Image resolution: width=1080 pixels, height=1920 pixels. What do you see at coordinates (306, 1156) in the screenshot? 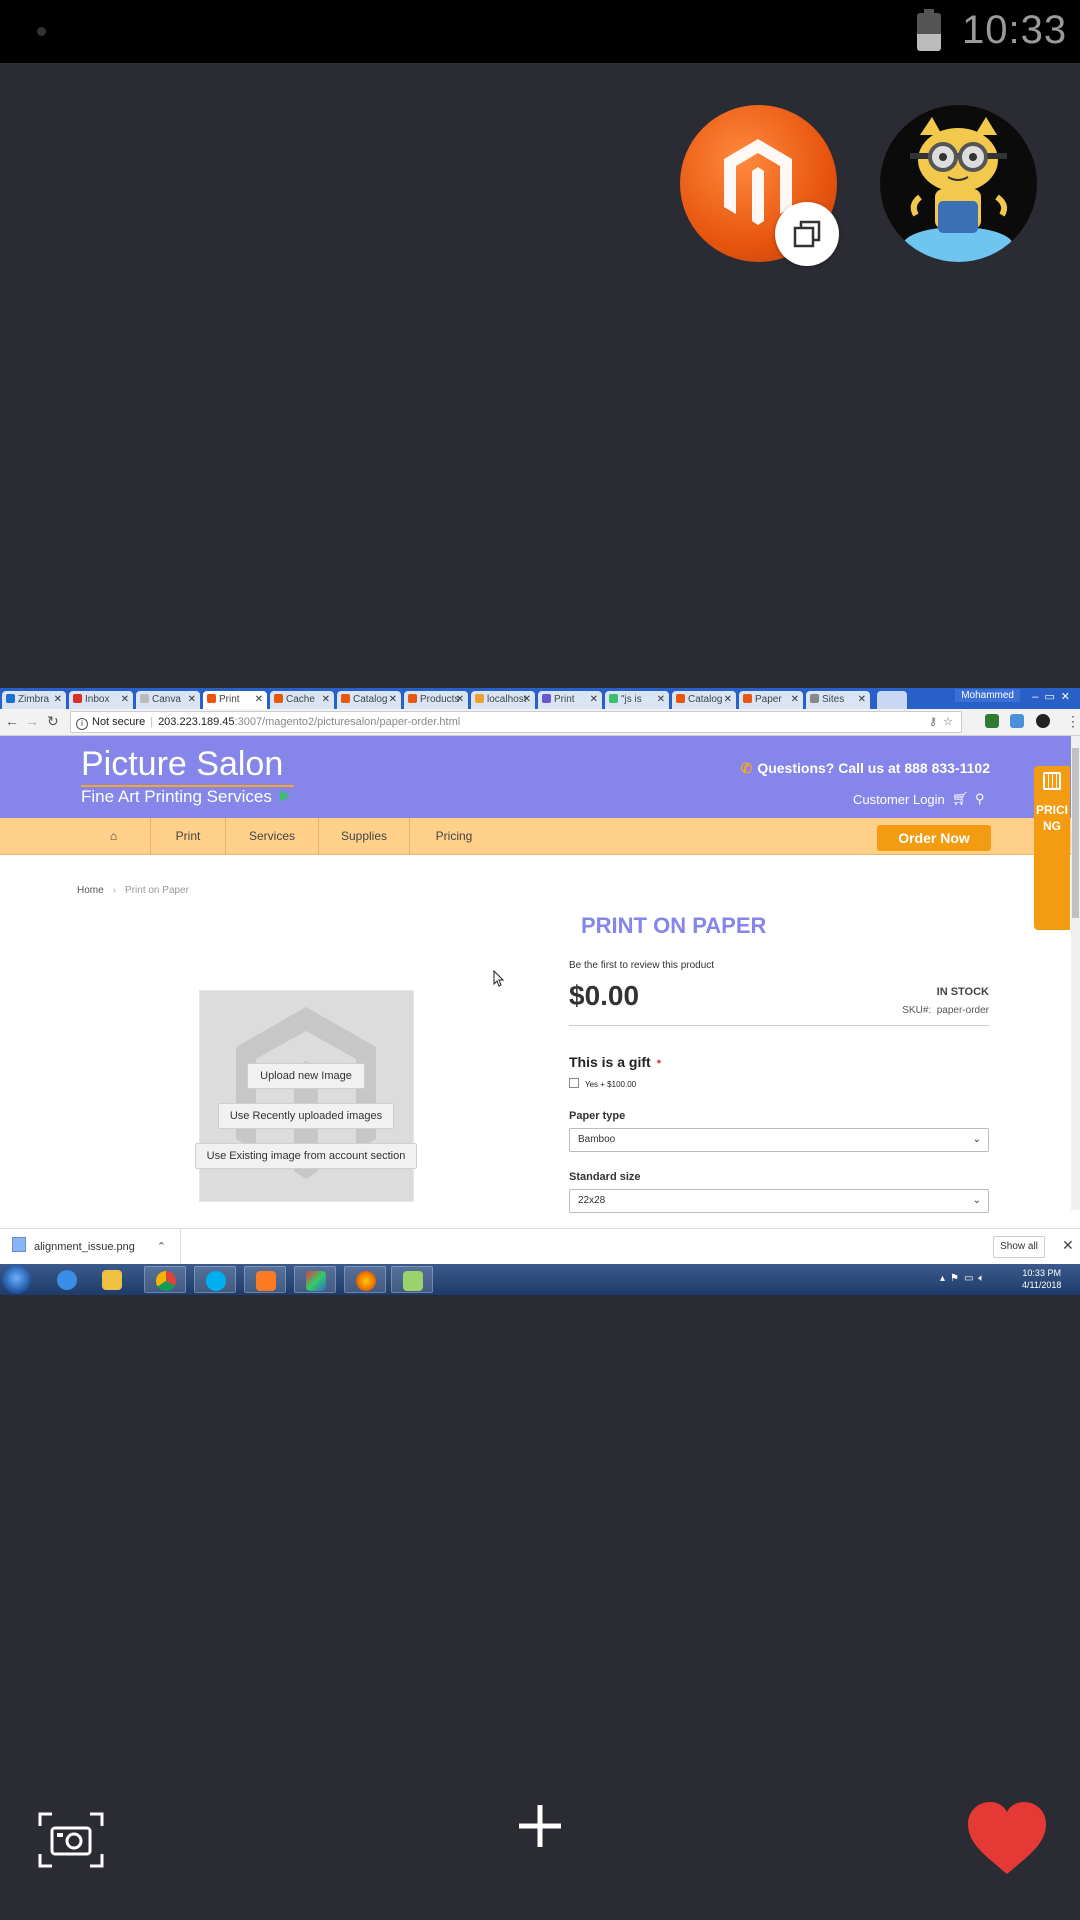
I see `existing-image-button: Use Existing image from account section` at bounding box center [306, 1156].